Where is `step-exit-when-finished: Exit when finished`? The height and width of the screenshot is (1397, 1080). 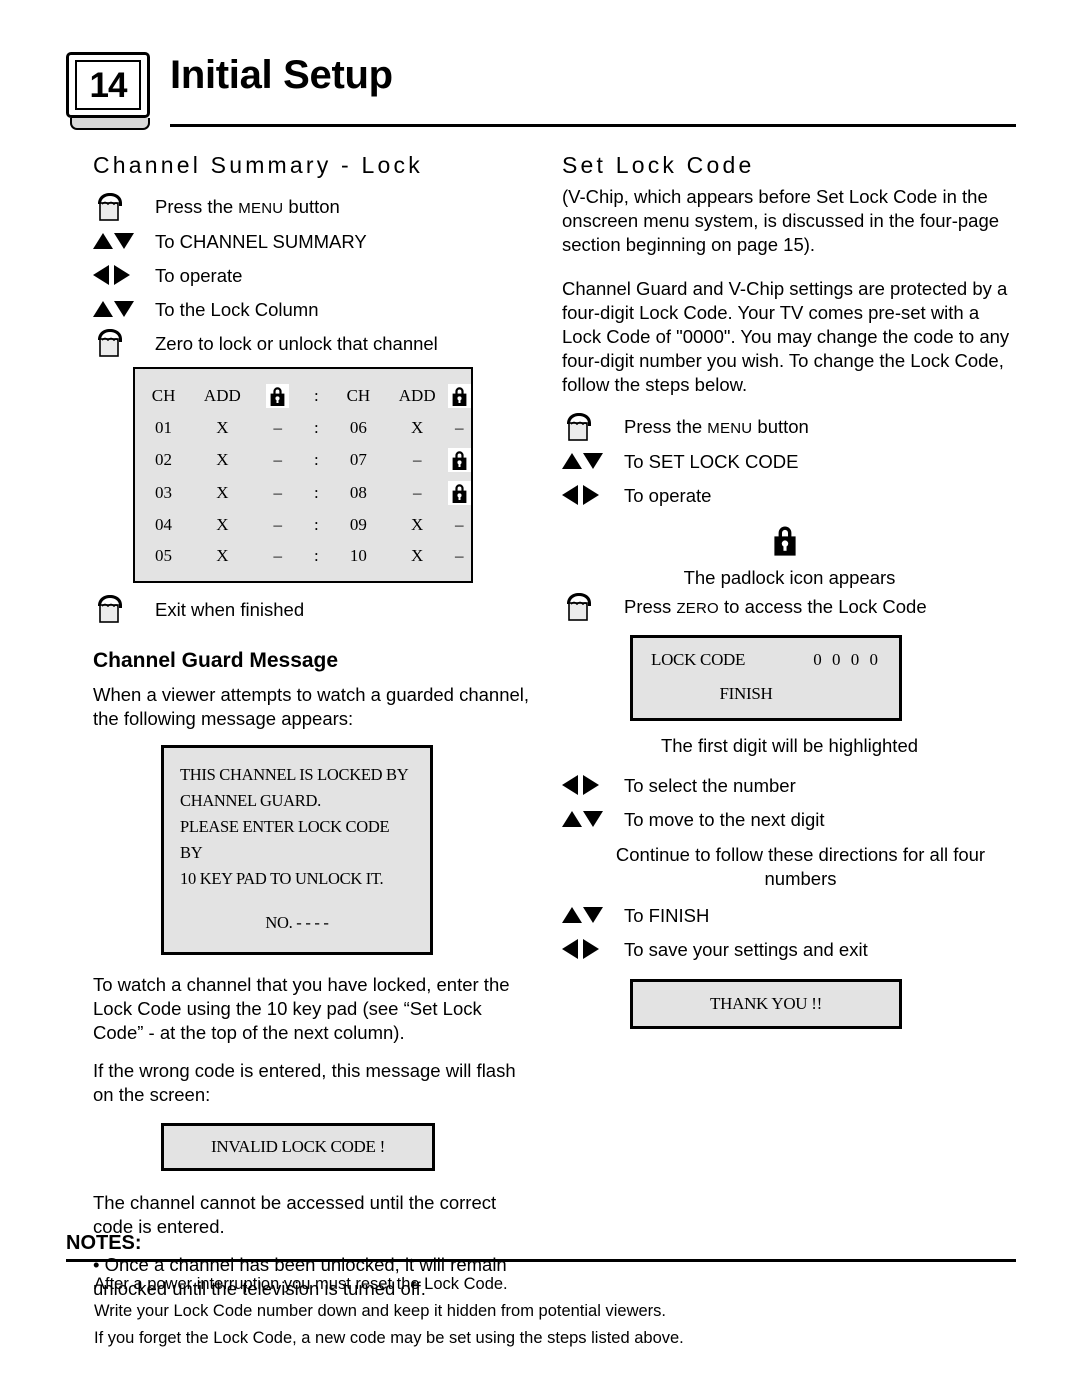
step-exit-when-finished: Exit when finished is located at coordinates (313, 609).